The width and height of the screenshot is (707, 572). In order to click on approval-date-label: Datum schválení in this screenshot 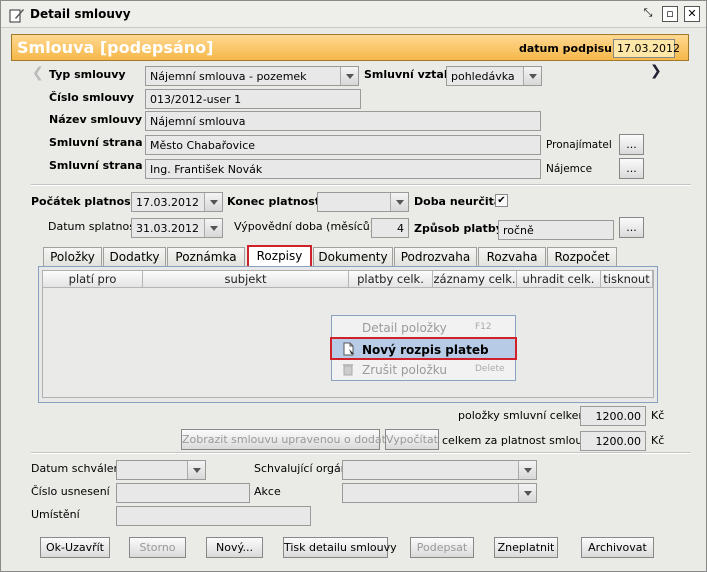, I will do `click(77, 468)`.